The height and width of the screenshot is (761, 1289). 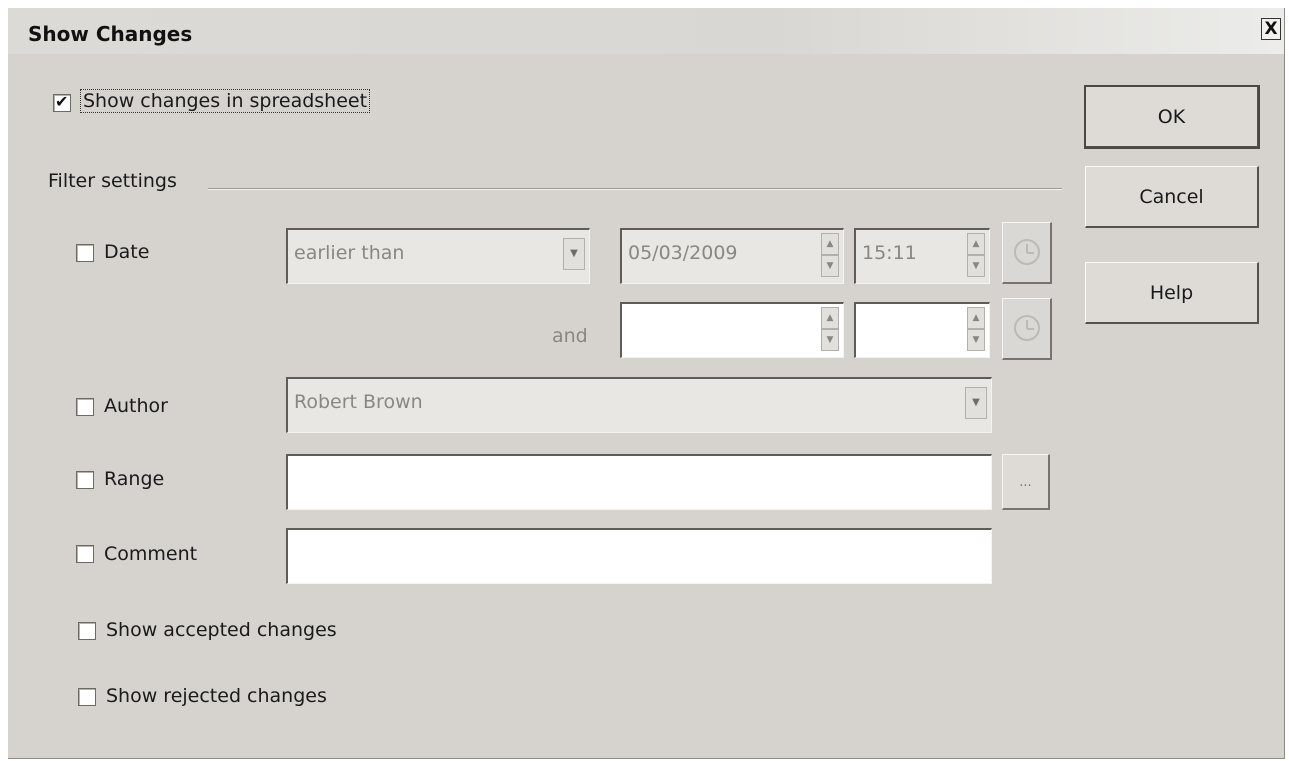 I want to click on close-button: X, so click(x=1271, y=29).